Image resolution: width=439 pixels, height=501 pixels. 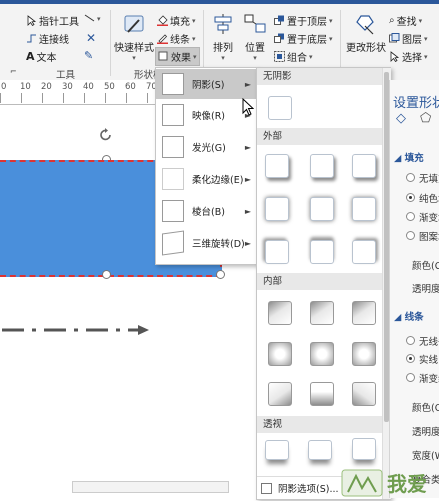 I want to click on line-section-header: ◢ 线条, so click(x=409, y=316).